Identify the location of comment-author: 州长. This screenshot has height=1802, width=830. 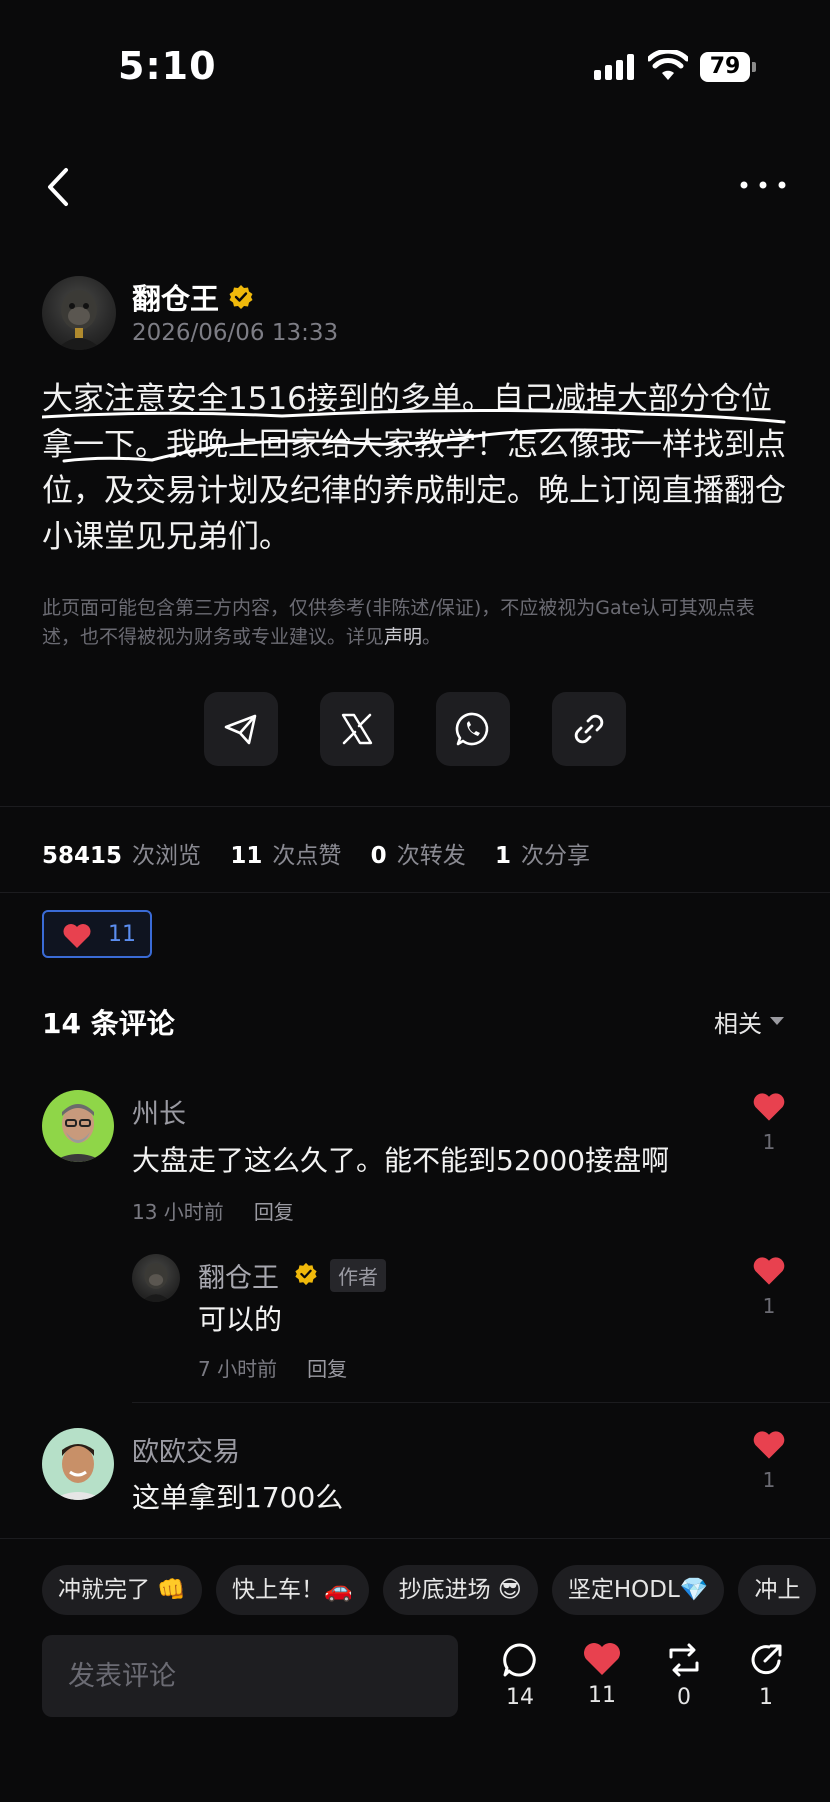
(159, 1111).